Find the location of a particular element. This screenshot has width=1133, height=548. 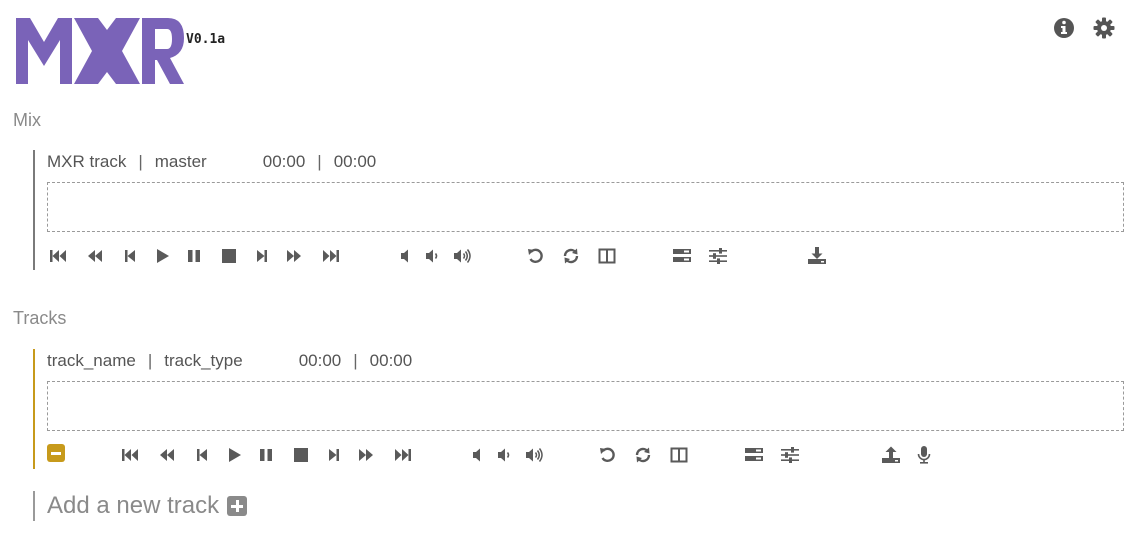

microphone-icon is located at coordinates (924, 455).